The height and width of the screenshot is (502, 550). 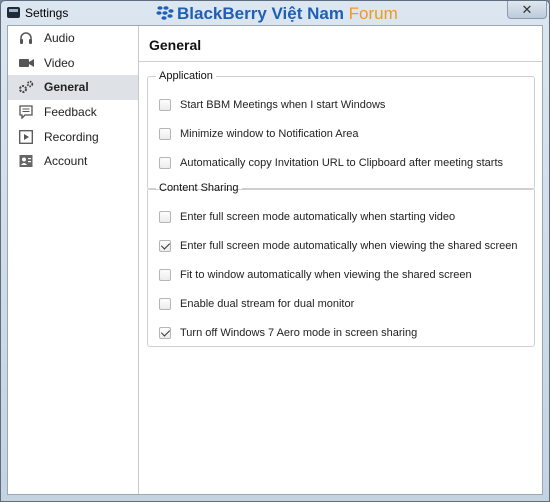 What do you see at coordinates (263, 13) in the screenshot?
I see `watermark-text: BlackBerry Việt Nam` at bounding box center [263, 13].